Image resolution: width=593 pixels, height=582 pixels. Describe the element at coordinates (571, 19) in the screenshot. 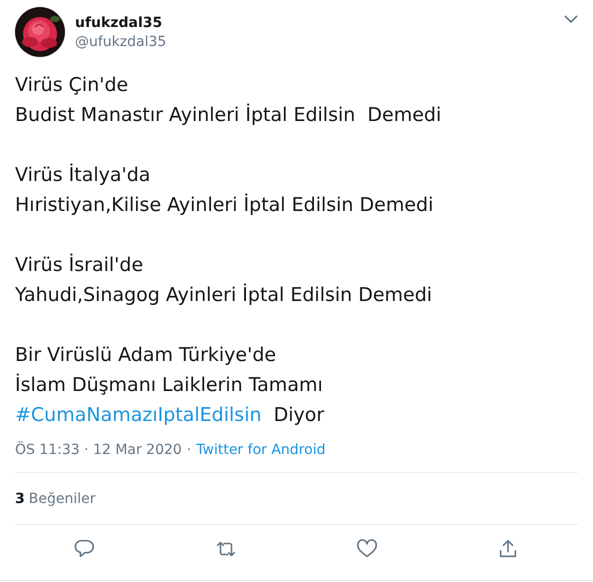

I see `caret-icon` at that location.